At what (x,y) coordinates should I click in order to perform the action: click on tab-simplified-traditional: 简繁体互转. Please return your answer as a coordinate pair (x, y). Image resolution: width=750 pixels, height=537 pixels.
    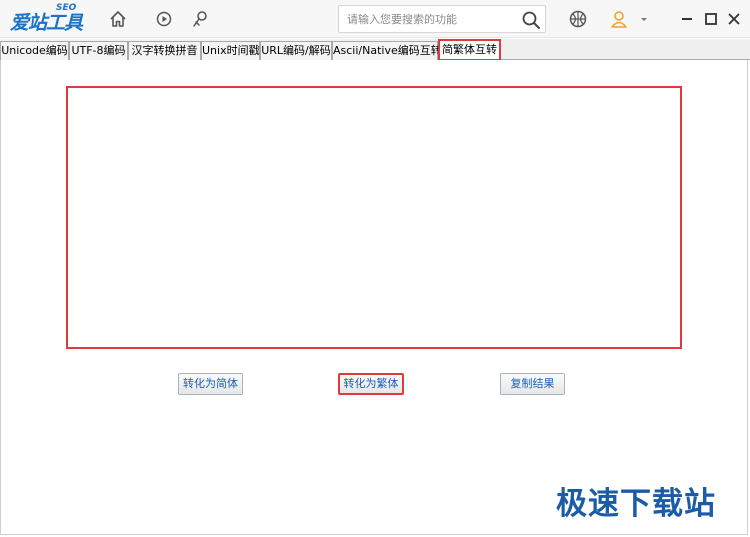
    Looking at the image, I should click on (469, 50).